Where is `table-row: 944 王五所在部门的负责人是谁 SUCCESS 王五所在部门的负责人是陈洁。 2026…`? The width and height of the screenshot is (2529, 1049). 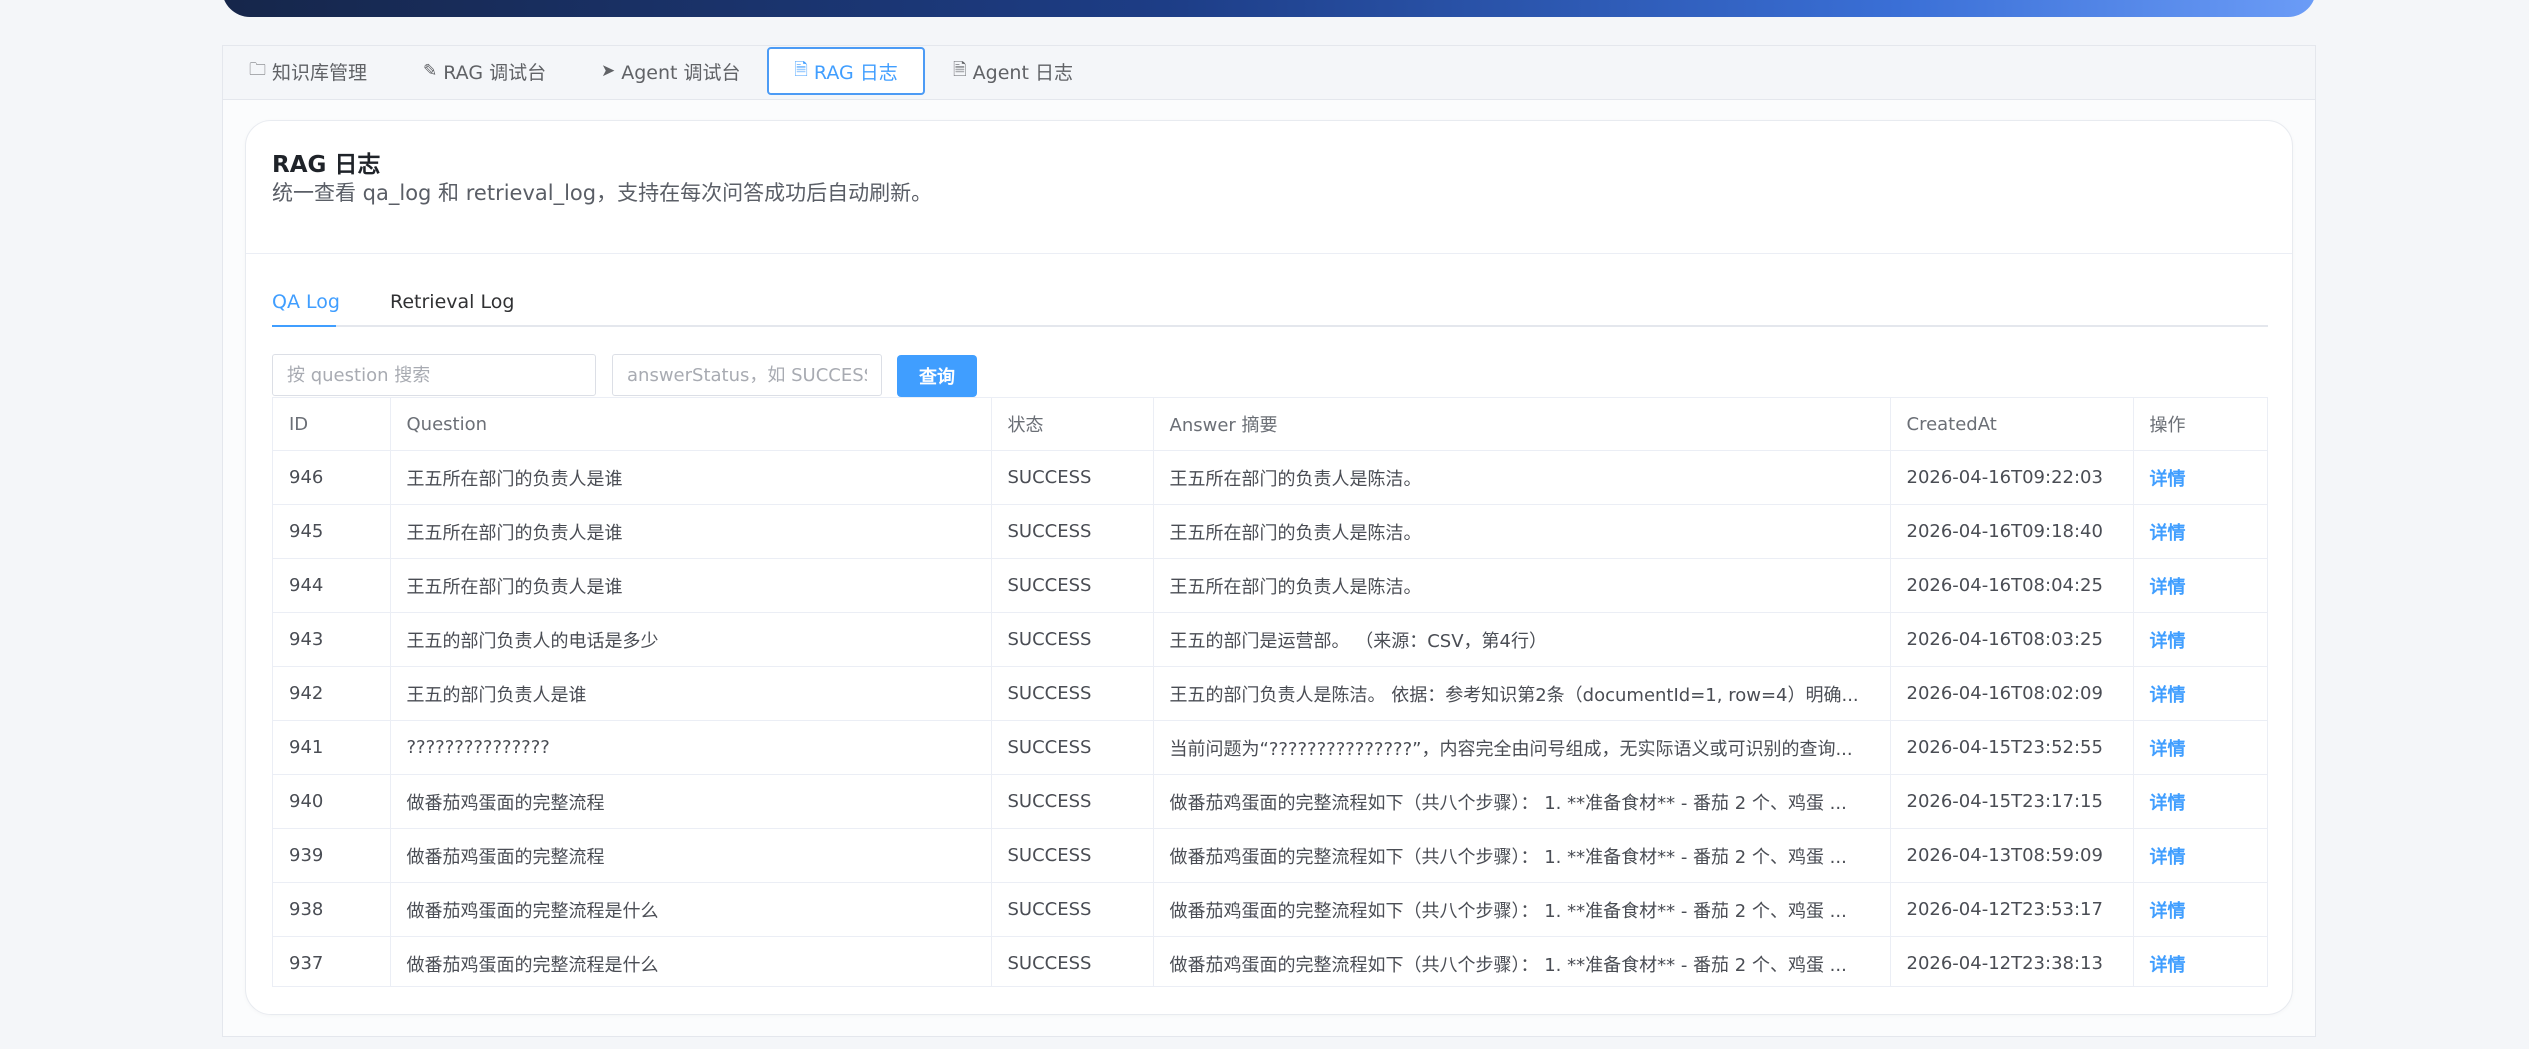
table-row: 944 王五所在部门的负责人是谁 SUCCESS 王五所在部门的负责人是陈洁。 2026… is located at coordinates (1270, 585).